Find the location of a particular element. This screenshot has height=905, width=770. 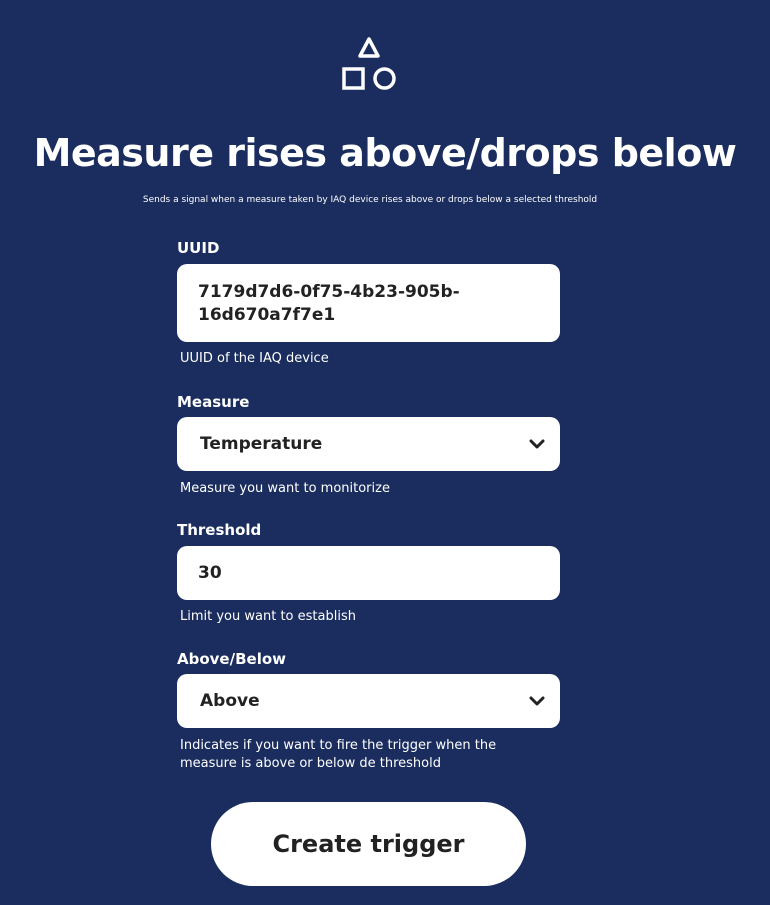

create-trigger-button: Create trigger is located at coordinates (368, 844).